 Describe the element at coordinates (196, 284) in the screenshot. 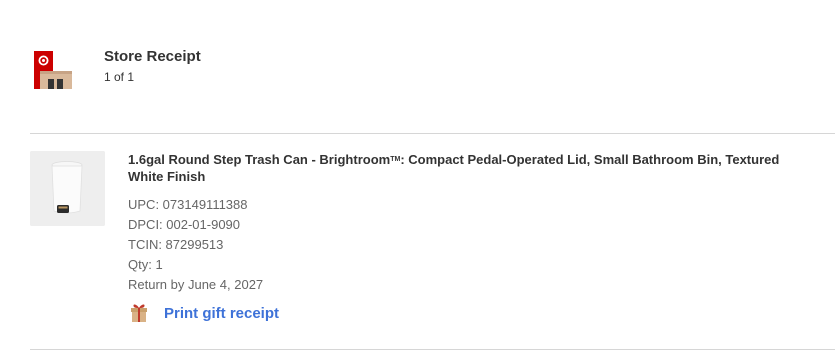

I see `return-by-date: Return by June 4, 2027` at that location.